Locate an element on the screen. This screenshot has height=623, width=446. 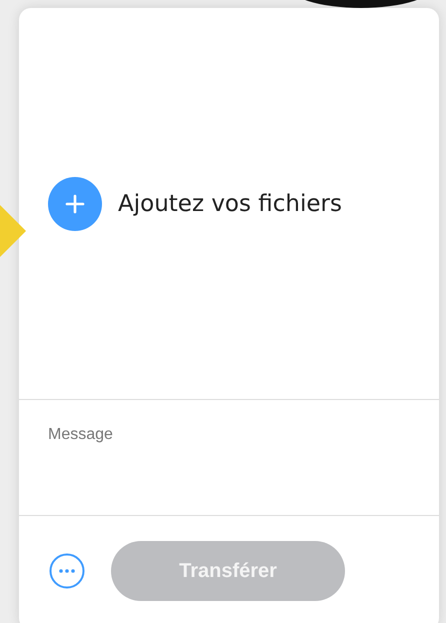
more-options-icon is located at coordinates (67, 571).